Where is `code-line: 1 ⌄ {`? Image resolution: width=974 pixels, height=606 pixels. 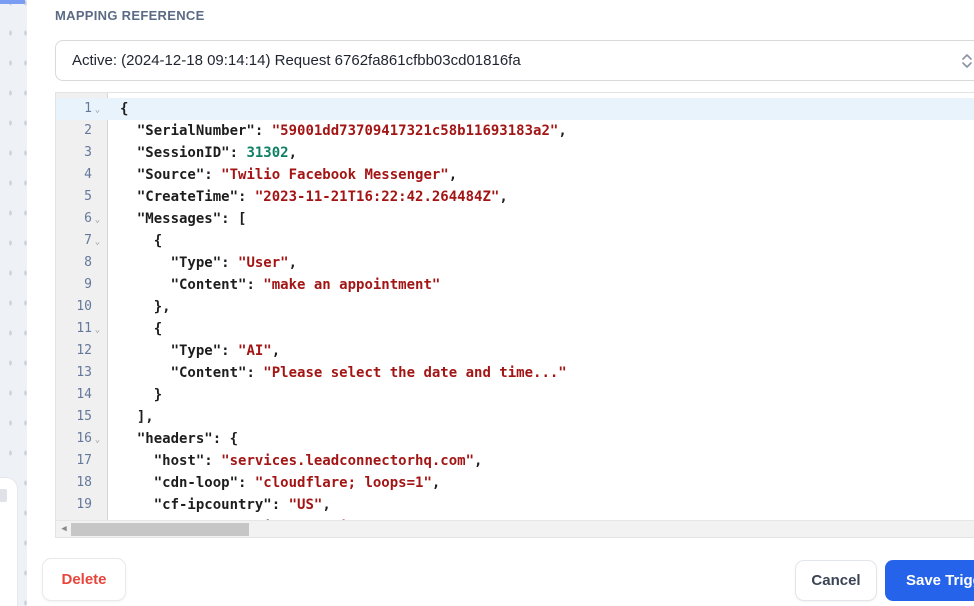 code-line: 1 ⌄ { is located at coordinates (515, 109).